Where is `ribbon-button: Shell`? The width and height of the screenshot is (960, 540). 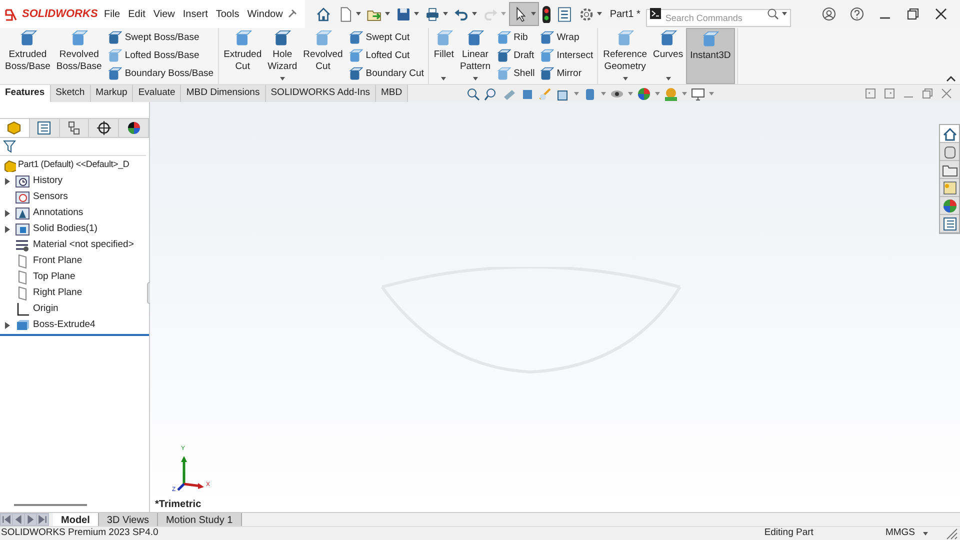 ribbon-button: Shell is located at coordinates (515, 74).